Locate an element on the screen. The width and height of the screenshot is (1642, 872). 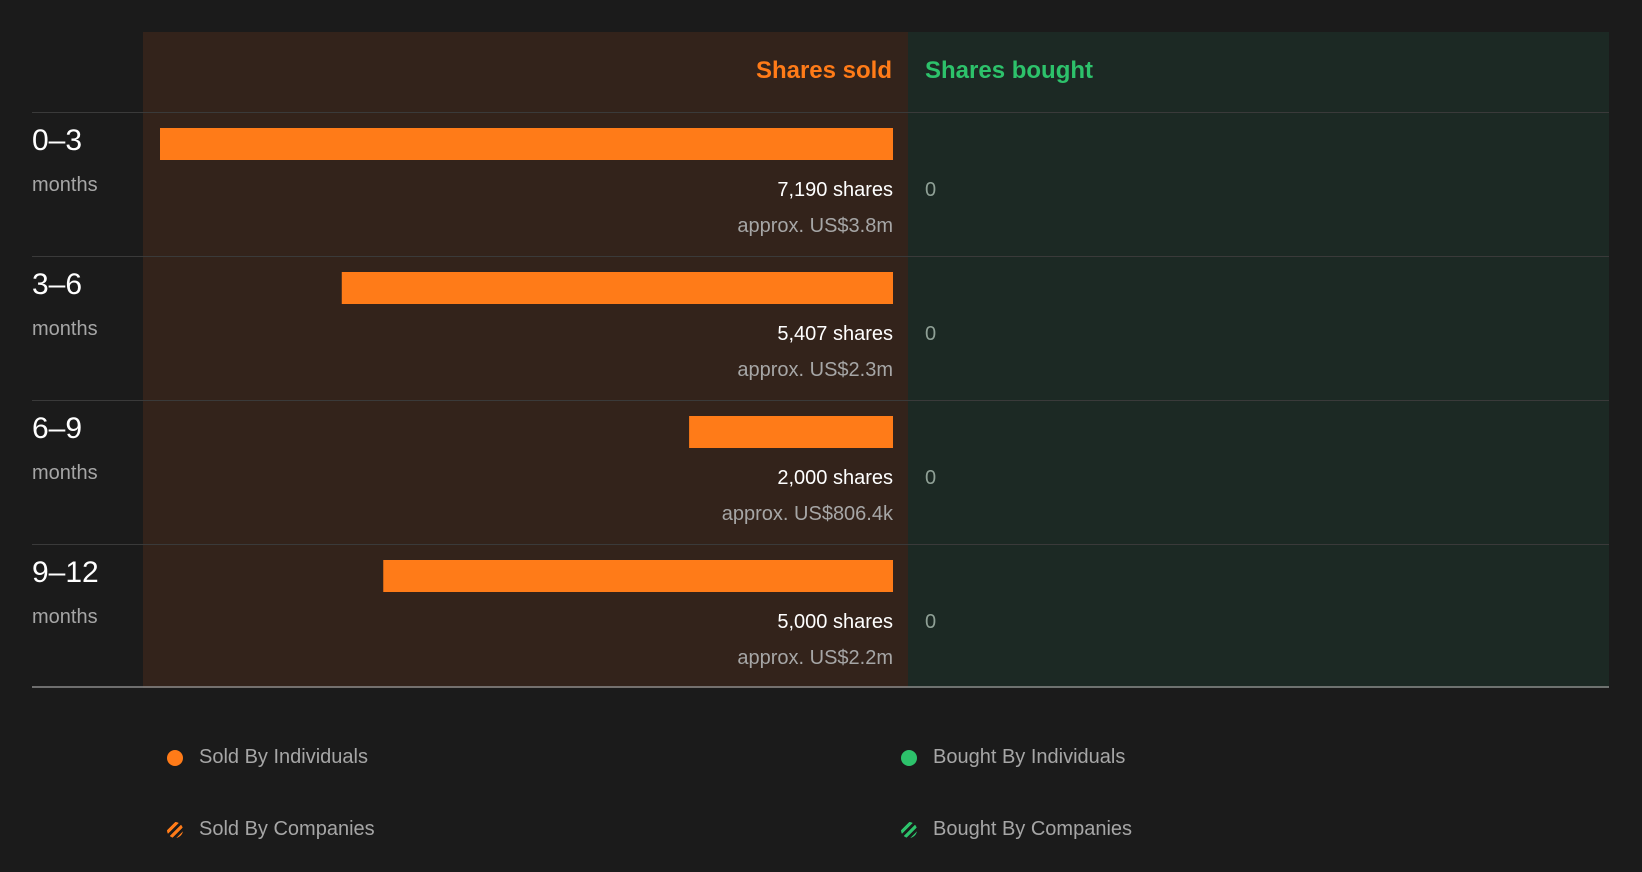
green-hatched-dot-icon is located at coordinates (909, 829).